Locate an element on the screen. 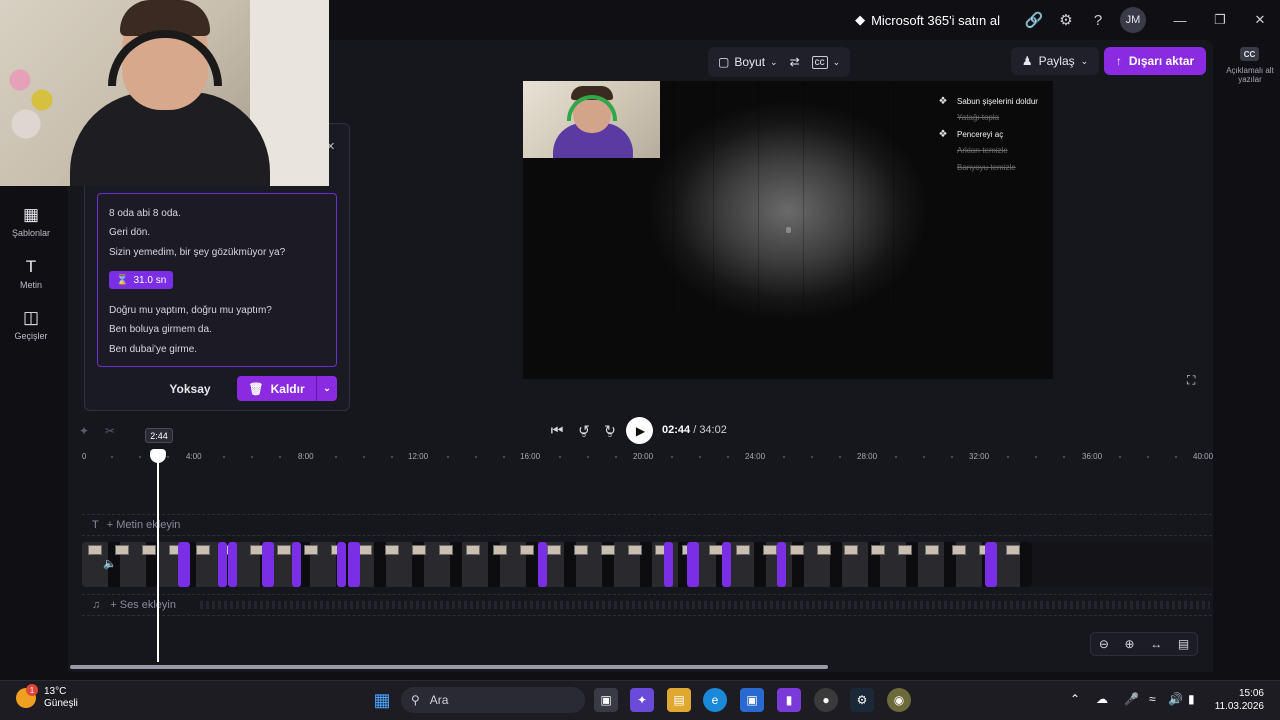 The image size is (1280, 720). captions-icon: CC is located at coordinates (1249, 54).